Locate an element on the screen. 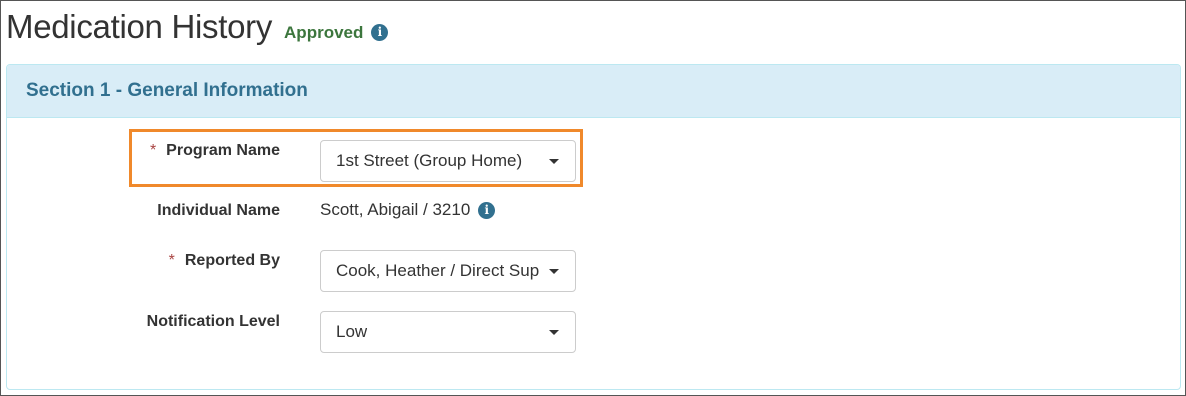 This screenshot has height=396, width=1186. reported-by-select: Cook, Heather / Direct Sup is located at coordinates (448, 271).